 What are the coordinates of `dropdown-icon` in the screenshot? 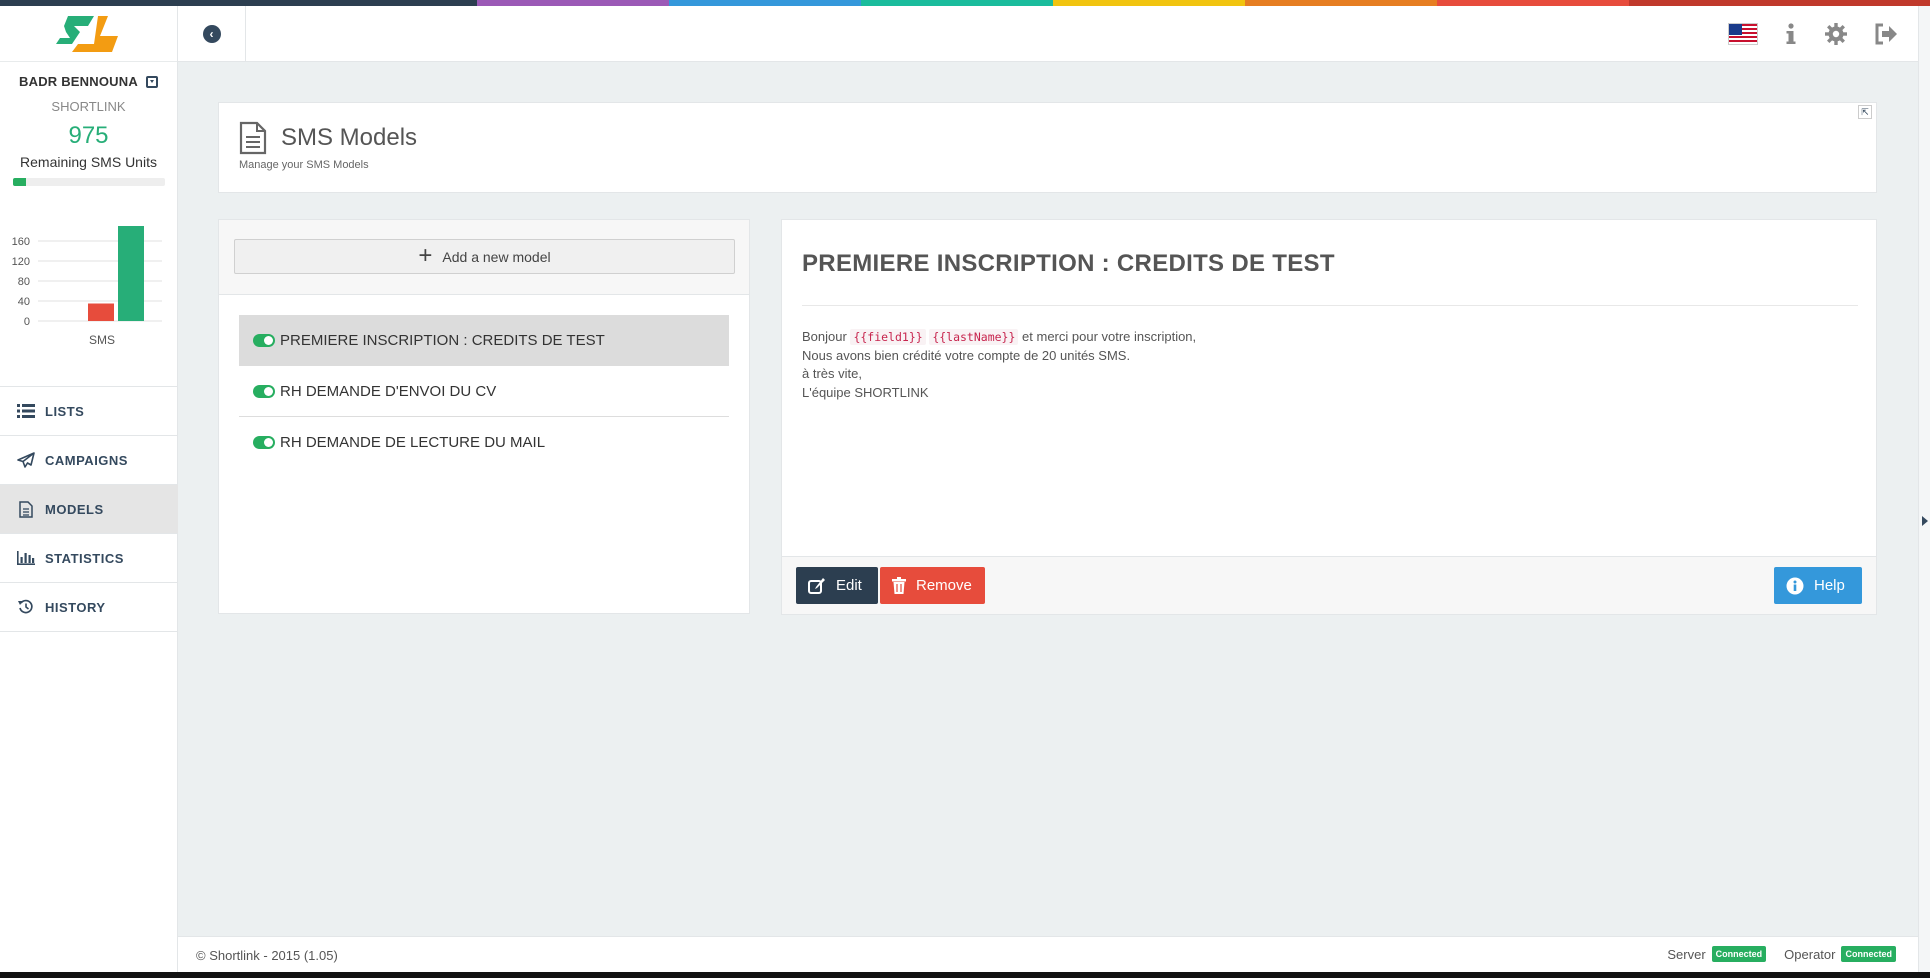 It's located at (151, 81).